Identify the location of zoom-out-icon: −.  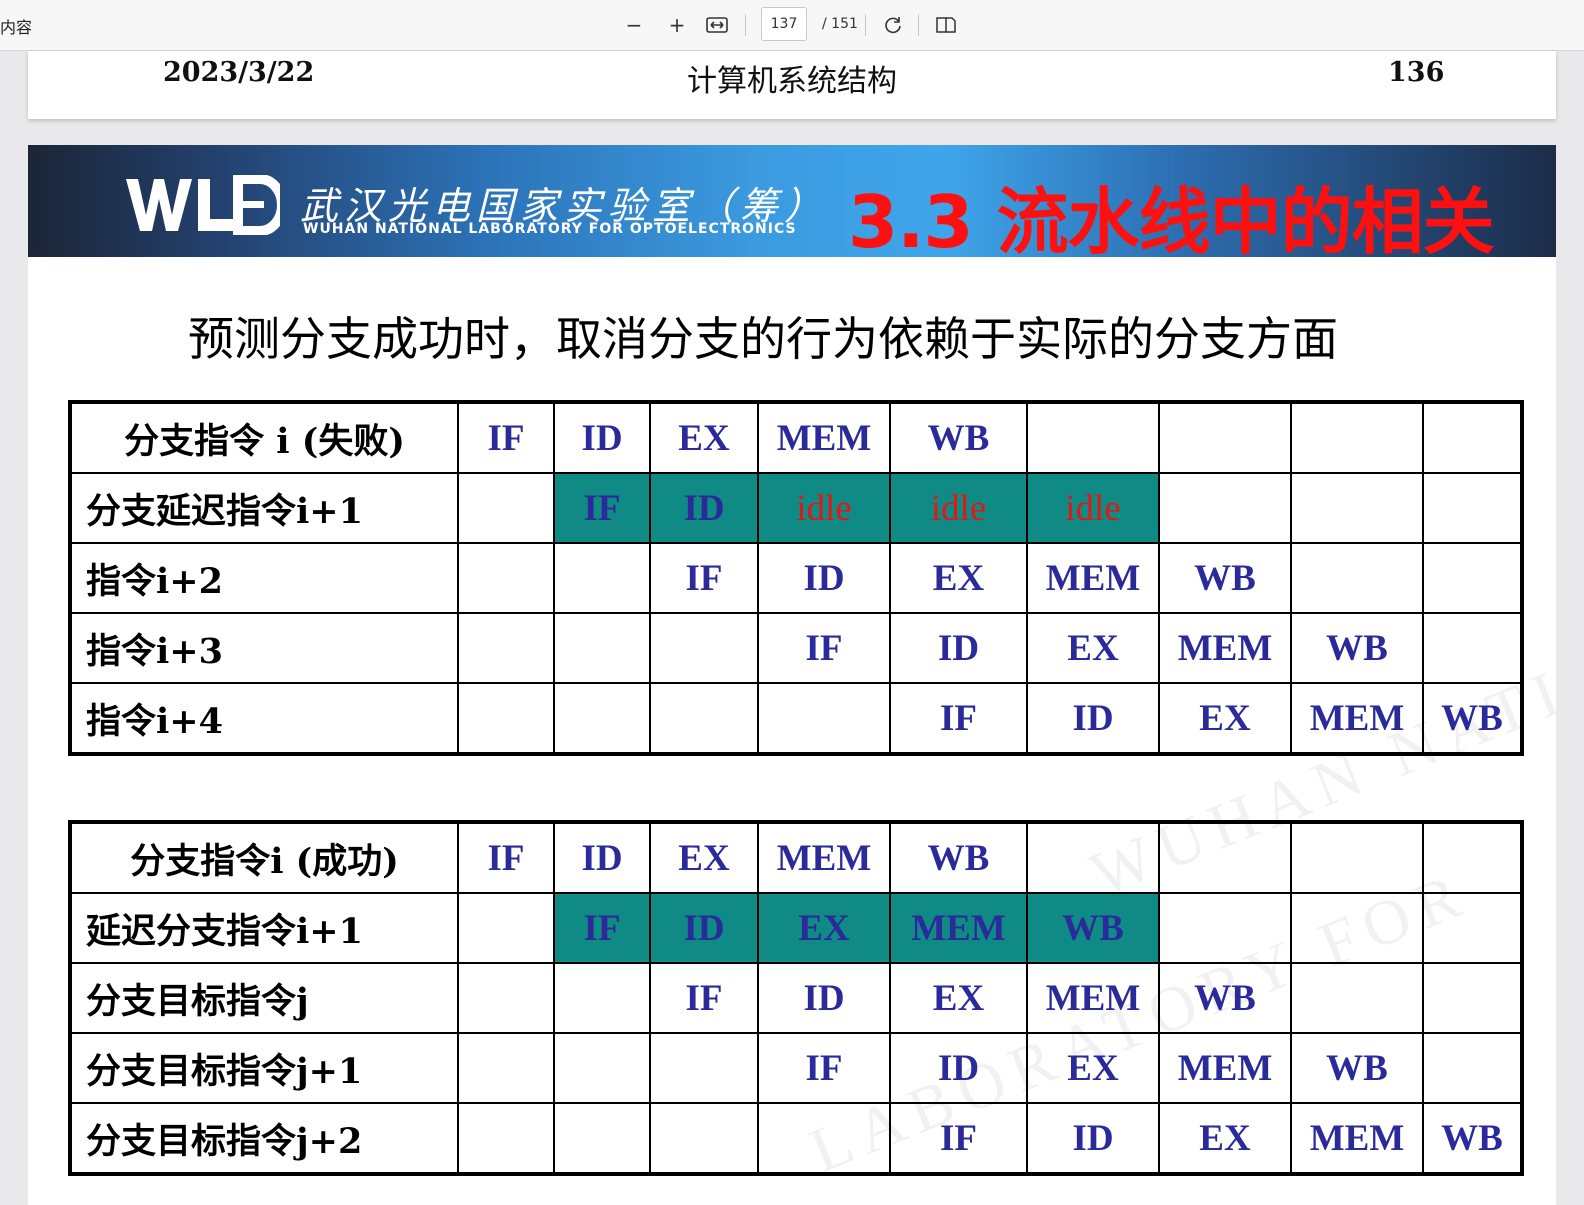
(634, 25).